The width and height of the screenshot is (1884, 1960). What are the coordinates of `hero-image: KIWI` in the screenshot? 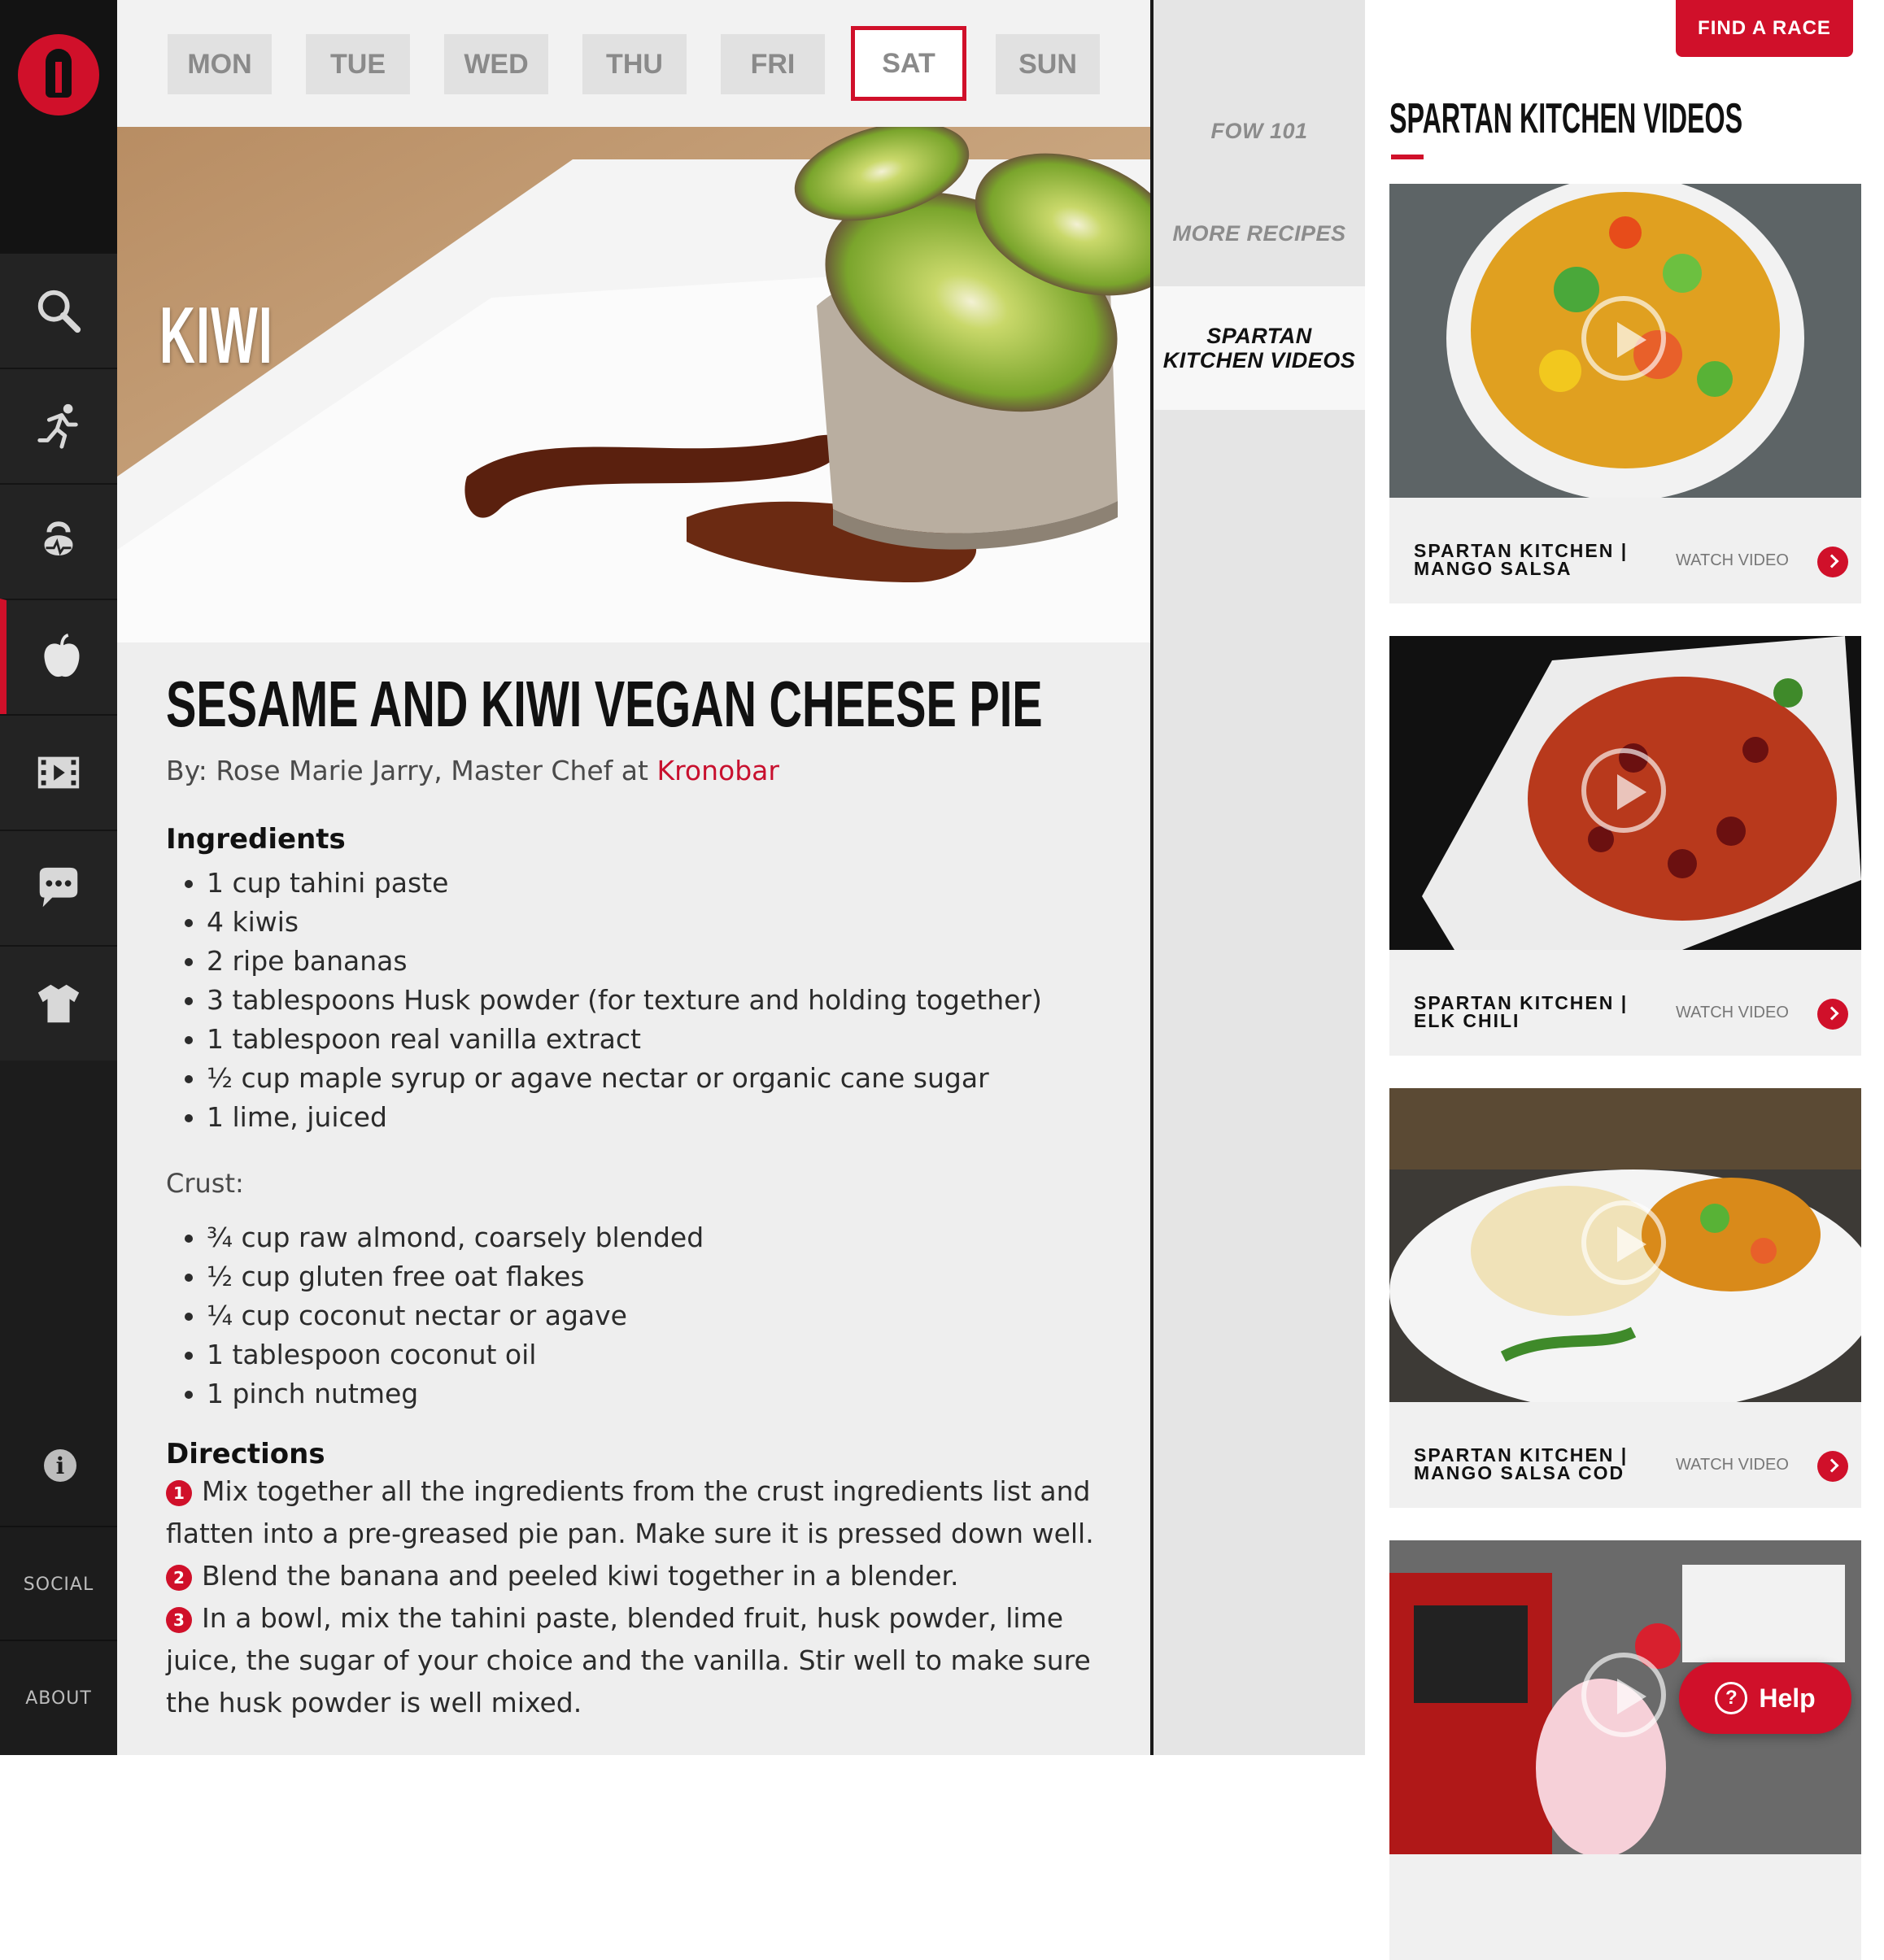 It's located at (633, 384).